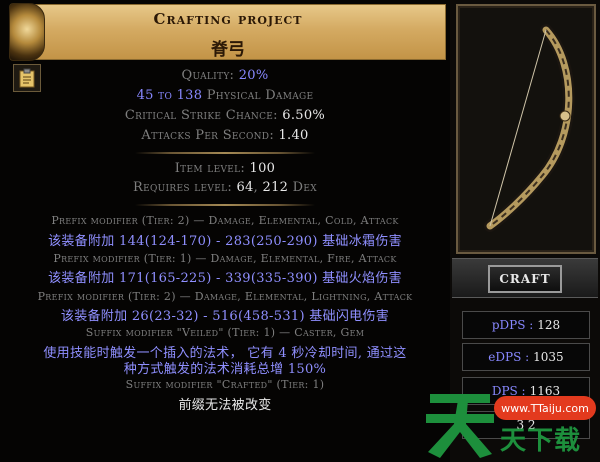 This screenshot has width=600, height=462. I want to click on edps-box: eDPS : 1035, so click(526, 357).